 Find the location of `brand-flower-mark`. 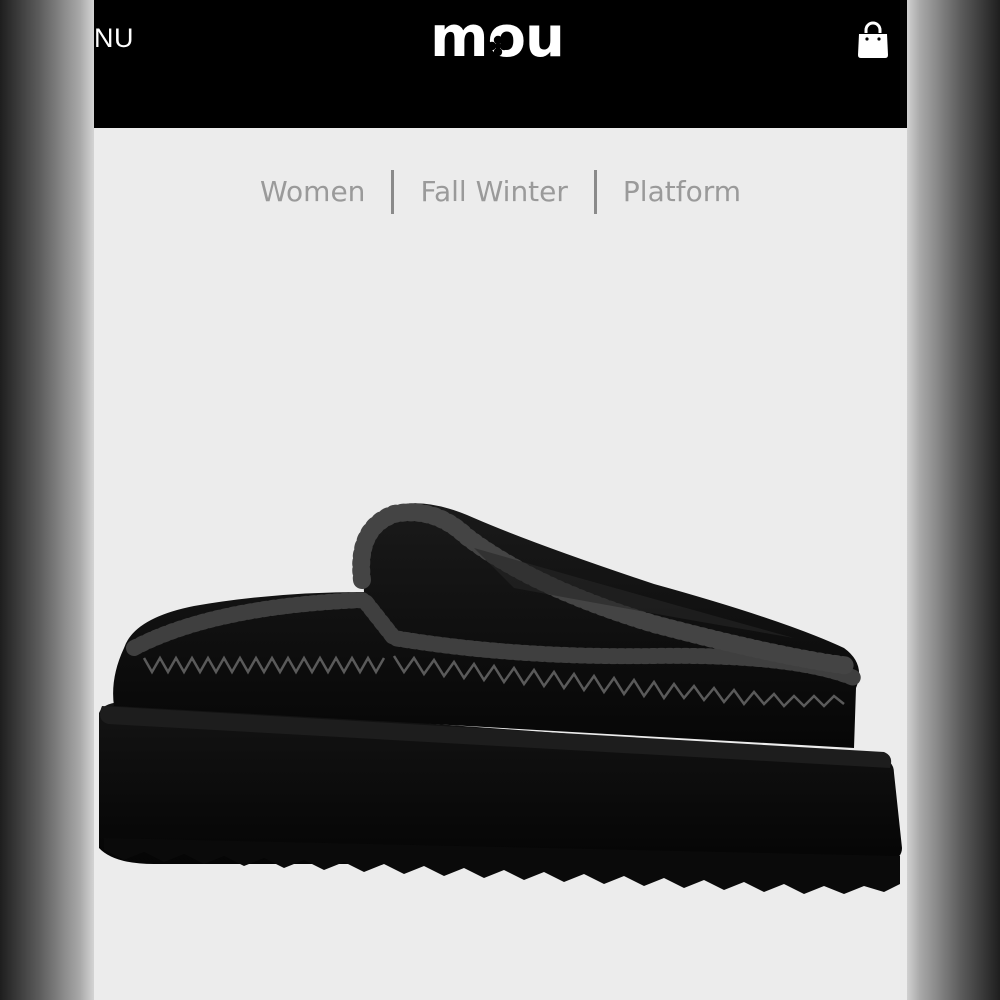

brand-flower-mark is located at coordinates (498, 46).